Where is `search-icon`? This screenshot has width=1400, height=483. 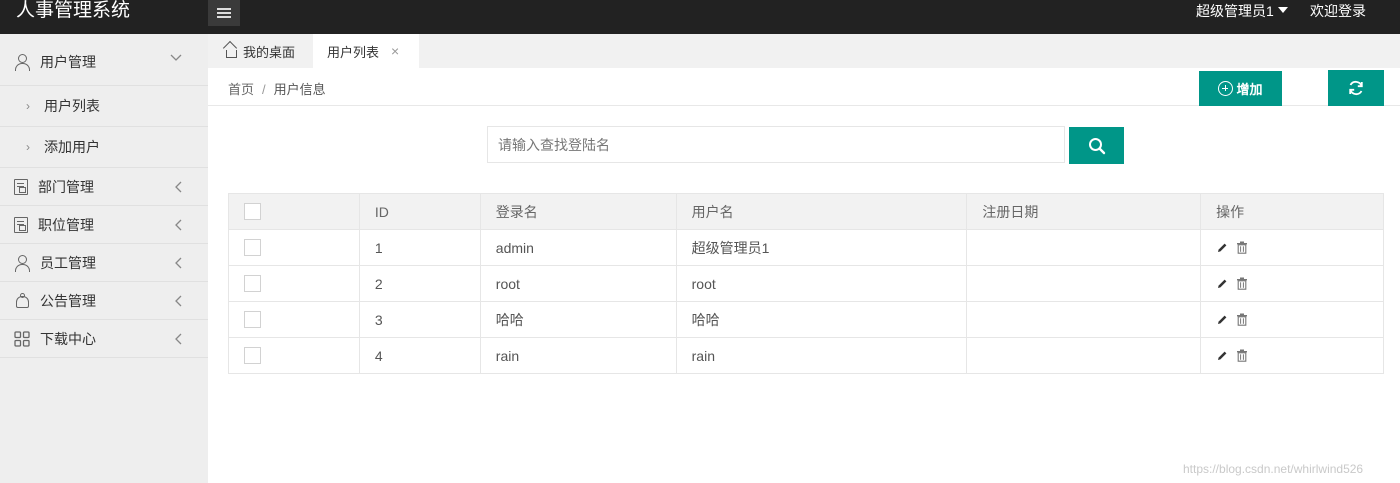 search-icon is located at coordinates (1096, 145).